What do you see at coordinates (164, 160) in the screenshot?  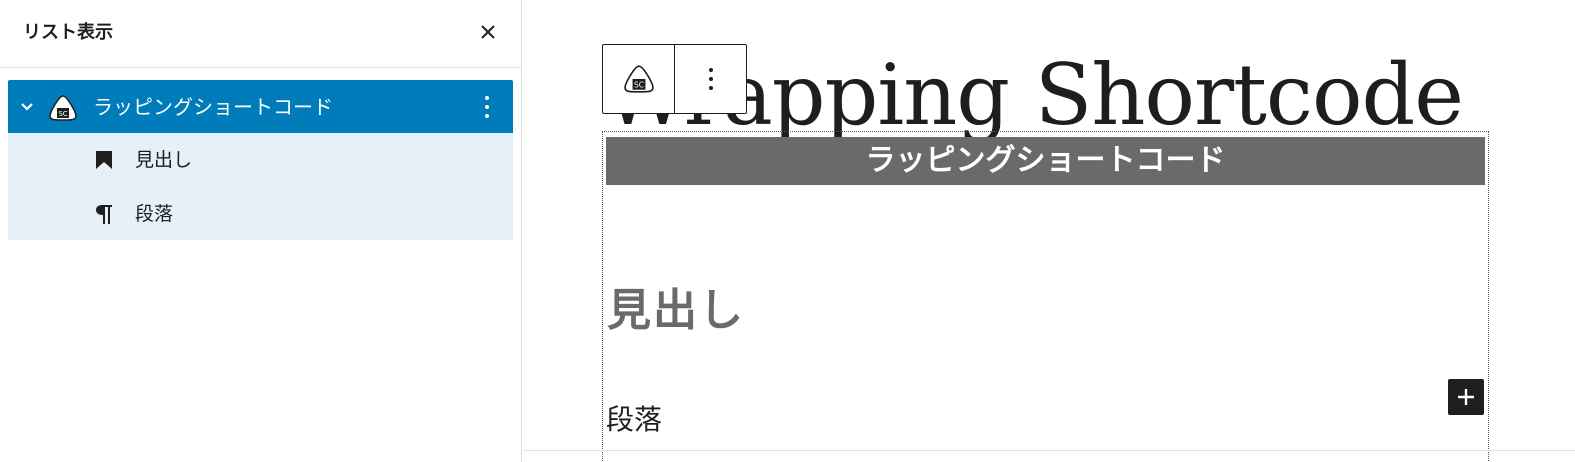 I see `list-item-label: 見出し` at bounding box center [164, 160].